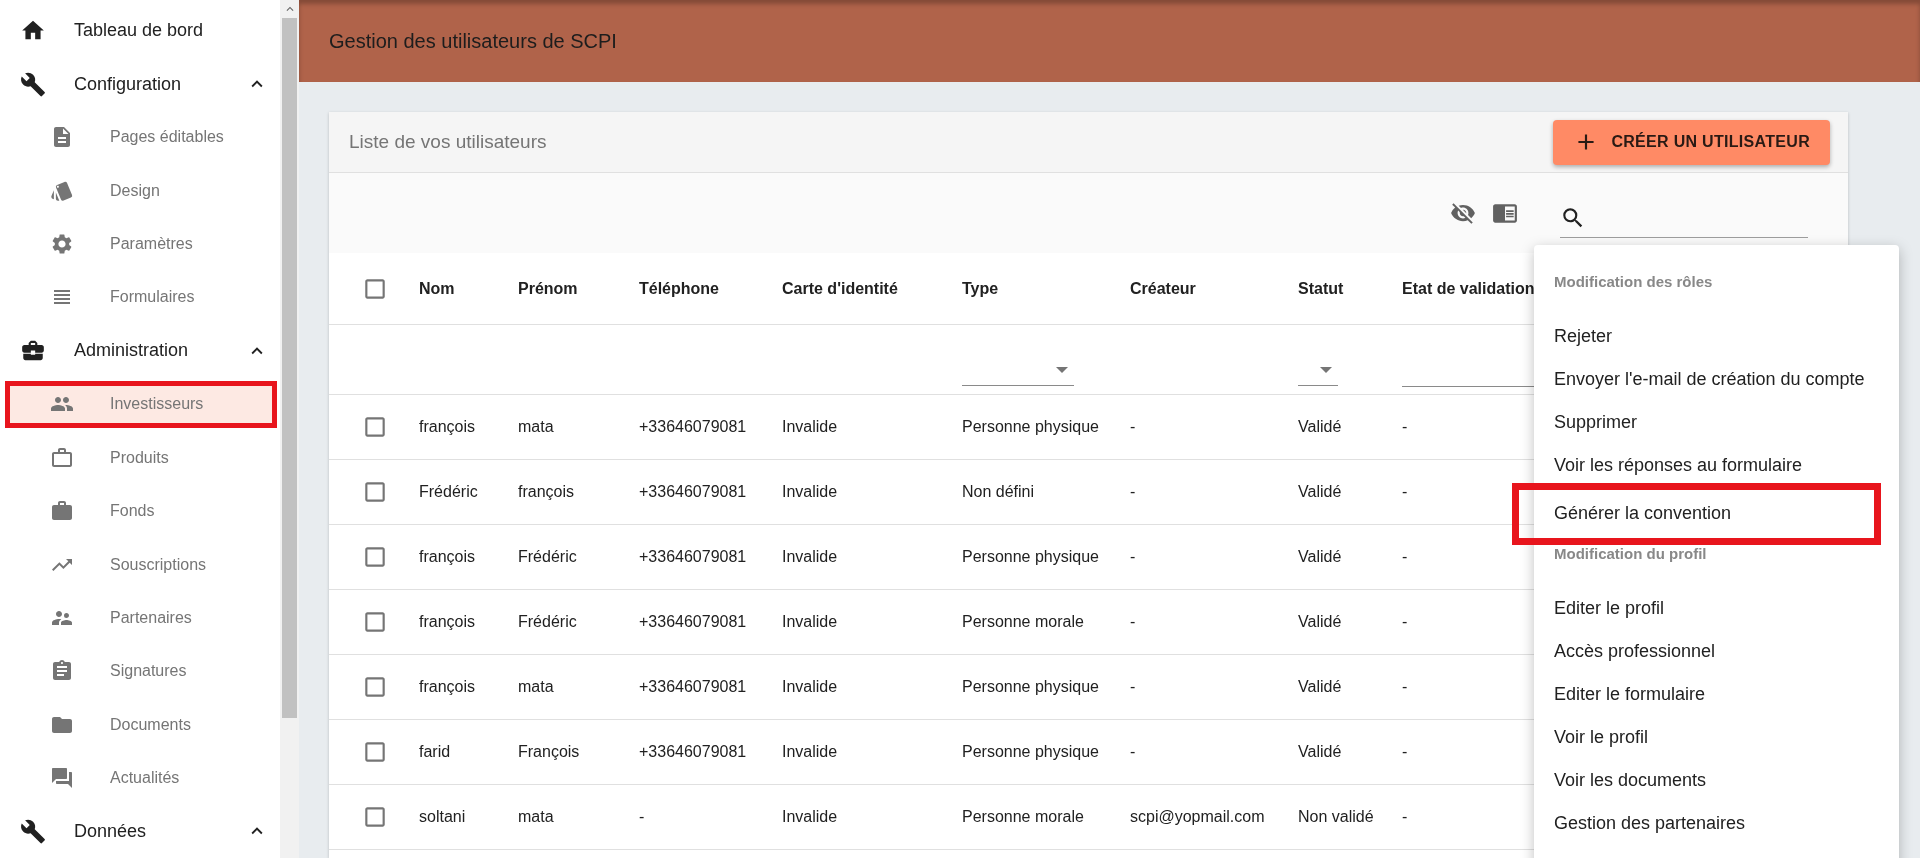  What do you see at coordinates (1046, 288) in the screenshot?
I see `column-header: Type` at bounding box center [1046, 288].